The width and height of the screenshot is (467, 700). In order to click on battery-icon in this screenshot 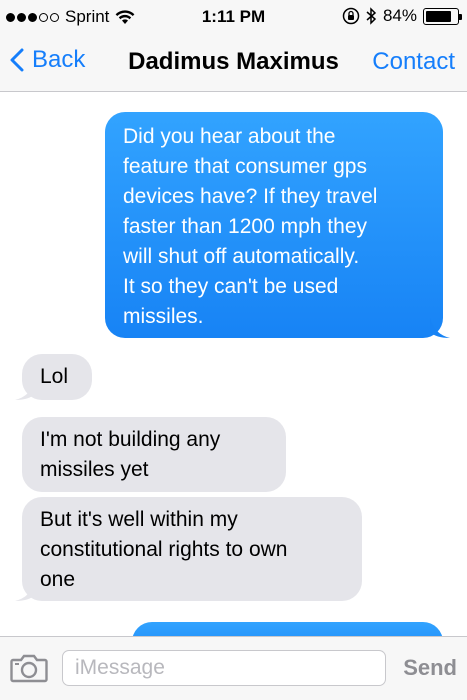, I will do `click(442, 16)`.